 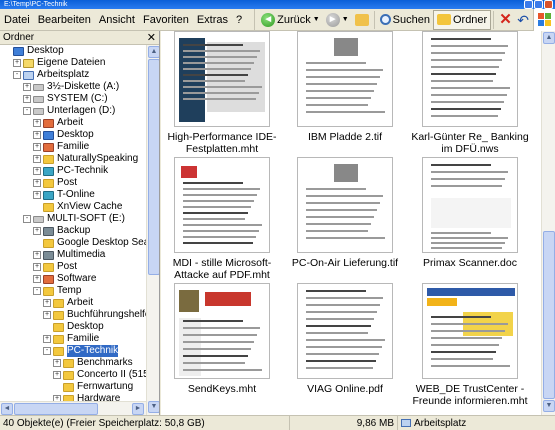 What do you see at coordinates (470, 263) in the screenshot?
I see `file-name: Primax Scanner.doc` at bounding box center [470, 263].